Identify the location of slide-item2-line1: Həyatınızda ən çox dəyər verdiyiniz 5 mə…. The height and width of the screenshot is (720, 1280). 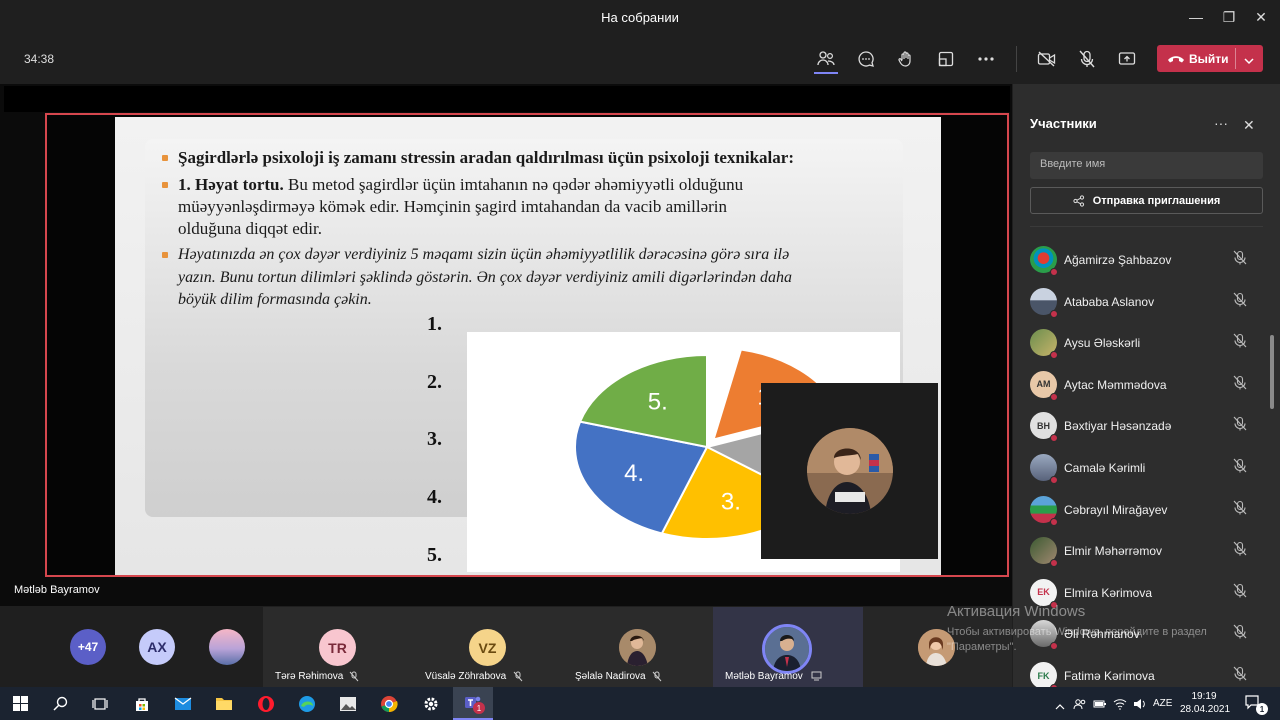
(484, 254).